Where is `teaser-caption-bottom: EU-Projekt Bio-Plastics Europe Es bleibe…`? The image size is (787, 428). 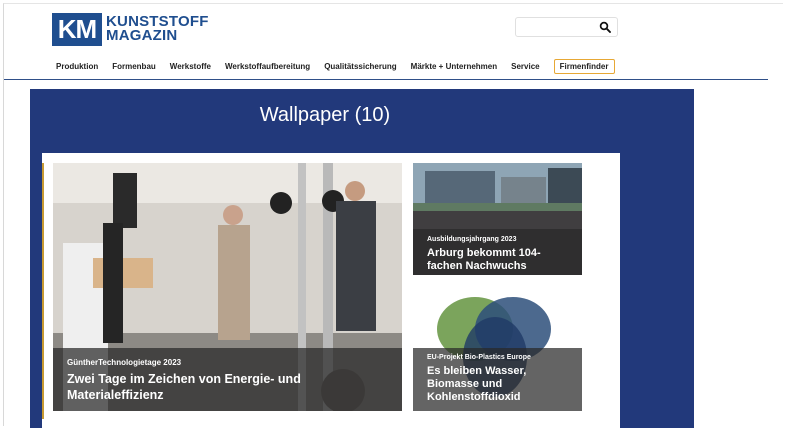 teaser-caption-bottom: EU-Projekt Bio-Plastics Europe Es bleibe… is located at coordinates (497, 379).